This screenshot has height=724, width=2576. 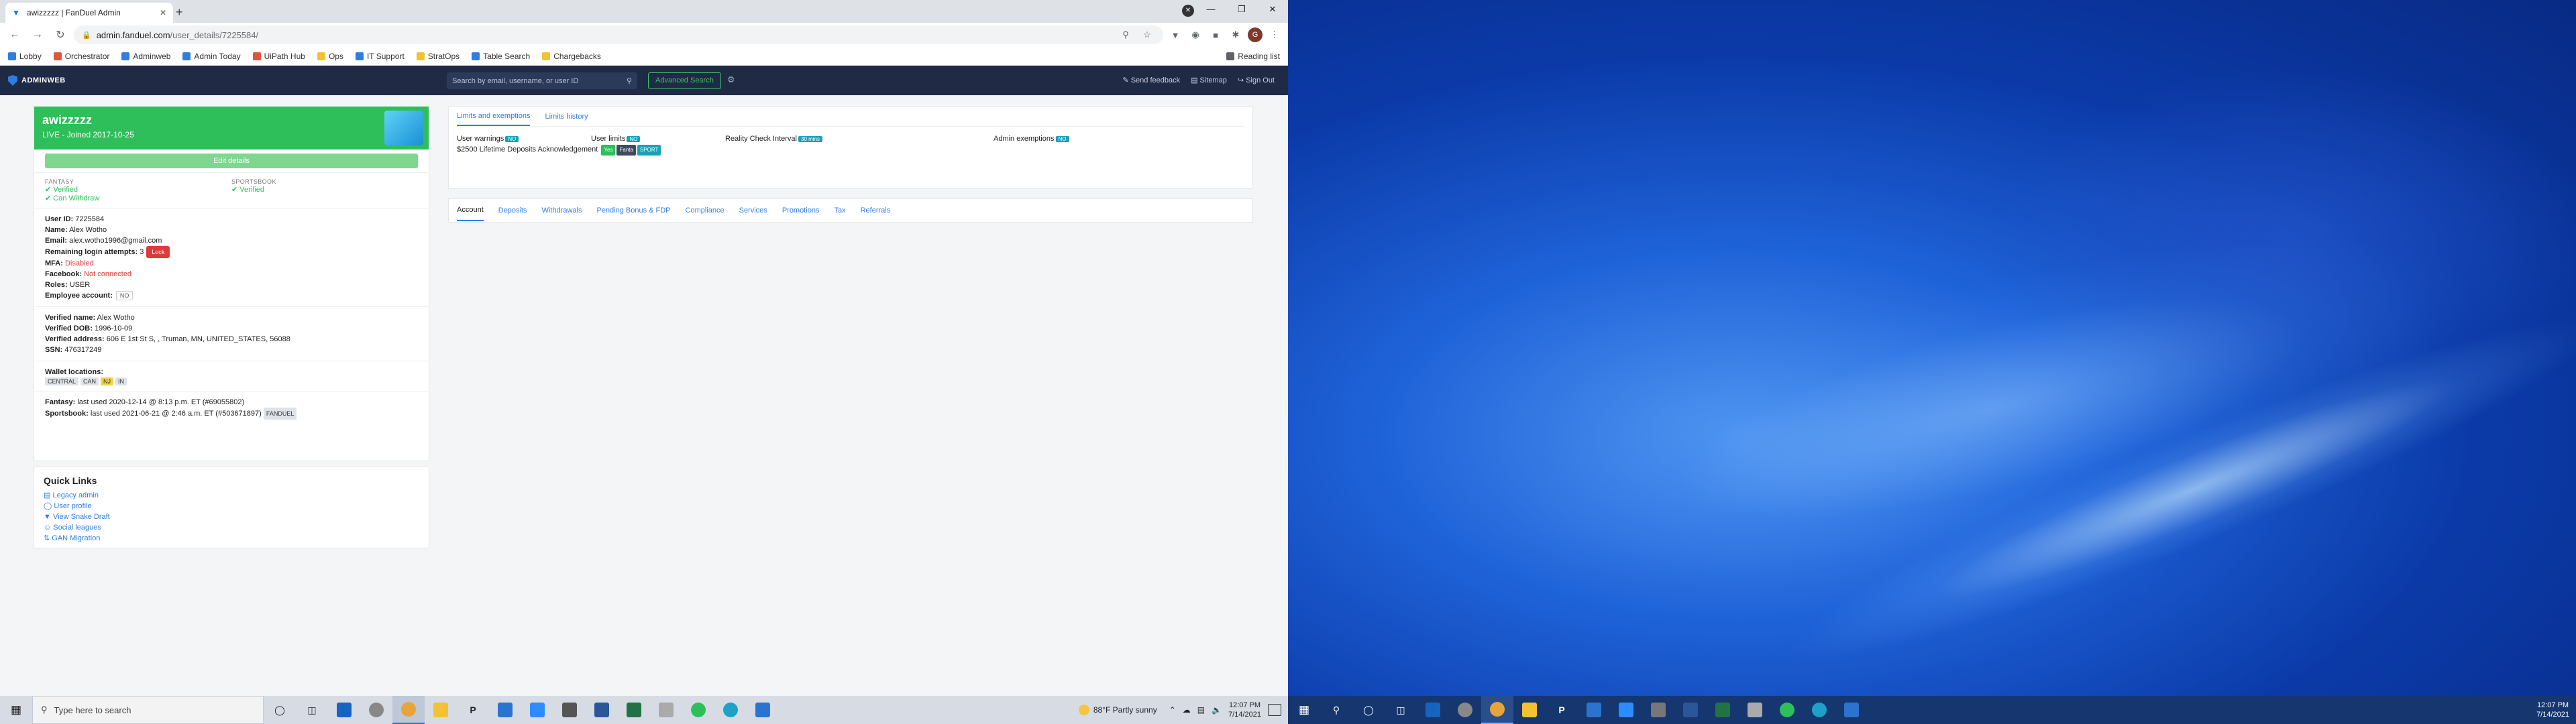 I want to click on extension-shield-icon: ▼, so click(x=1175, y=35).